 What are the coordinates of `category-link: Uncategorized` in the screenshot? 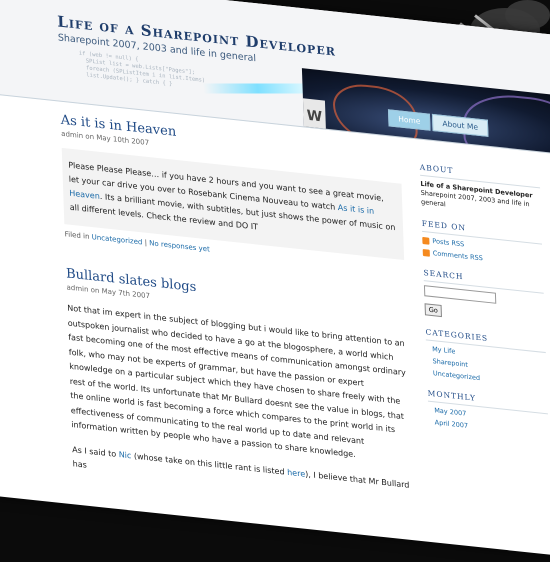 It's located at (117, 239).